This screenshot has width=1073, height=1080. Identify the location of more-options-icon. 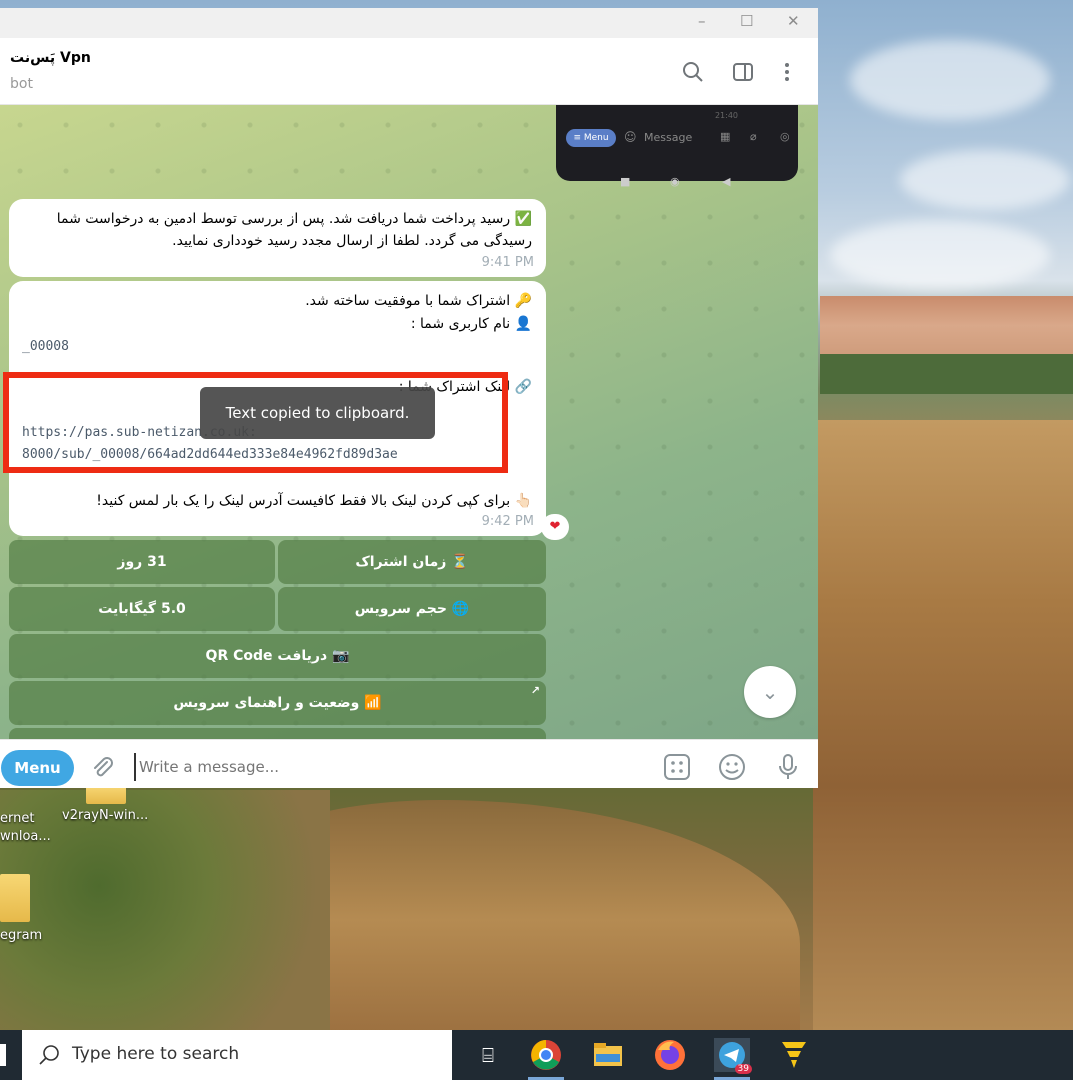
(787, 72).